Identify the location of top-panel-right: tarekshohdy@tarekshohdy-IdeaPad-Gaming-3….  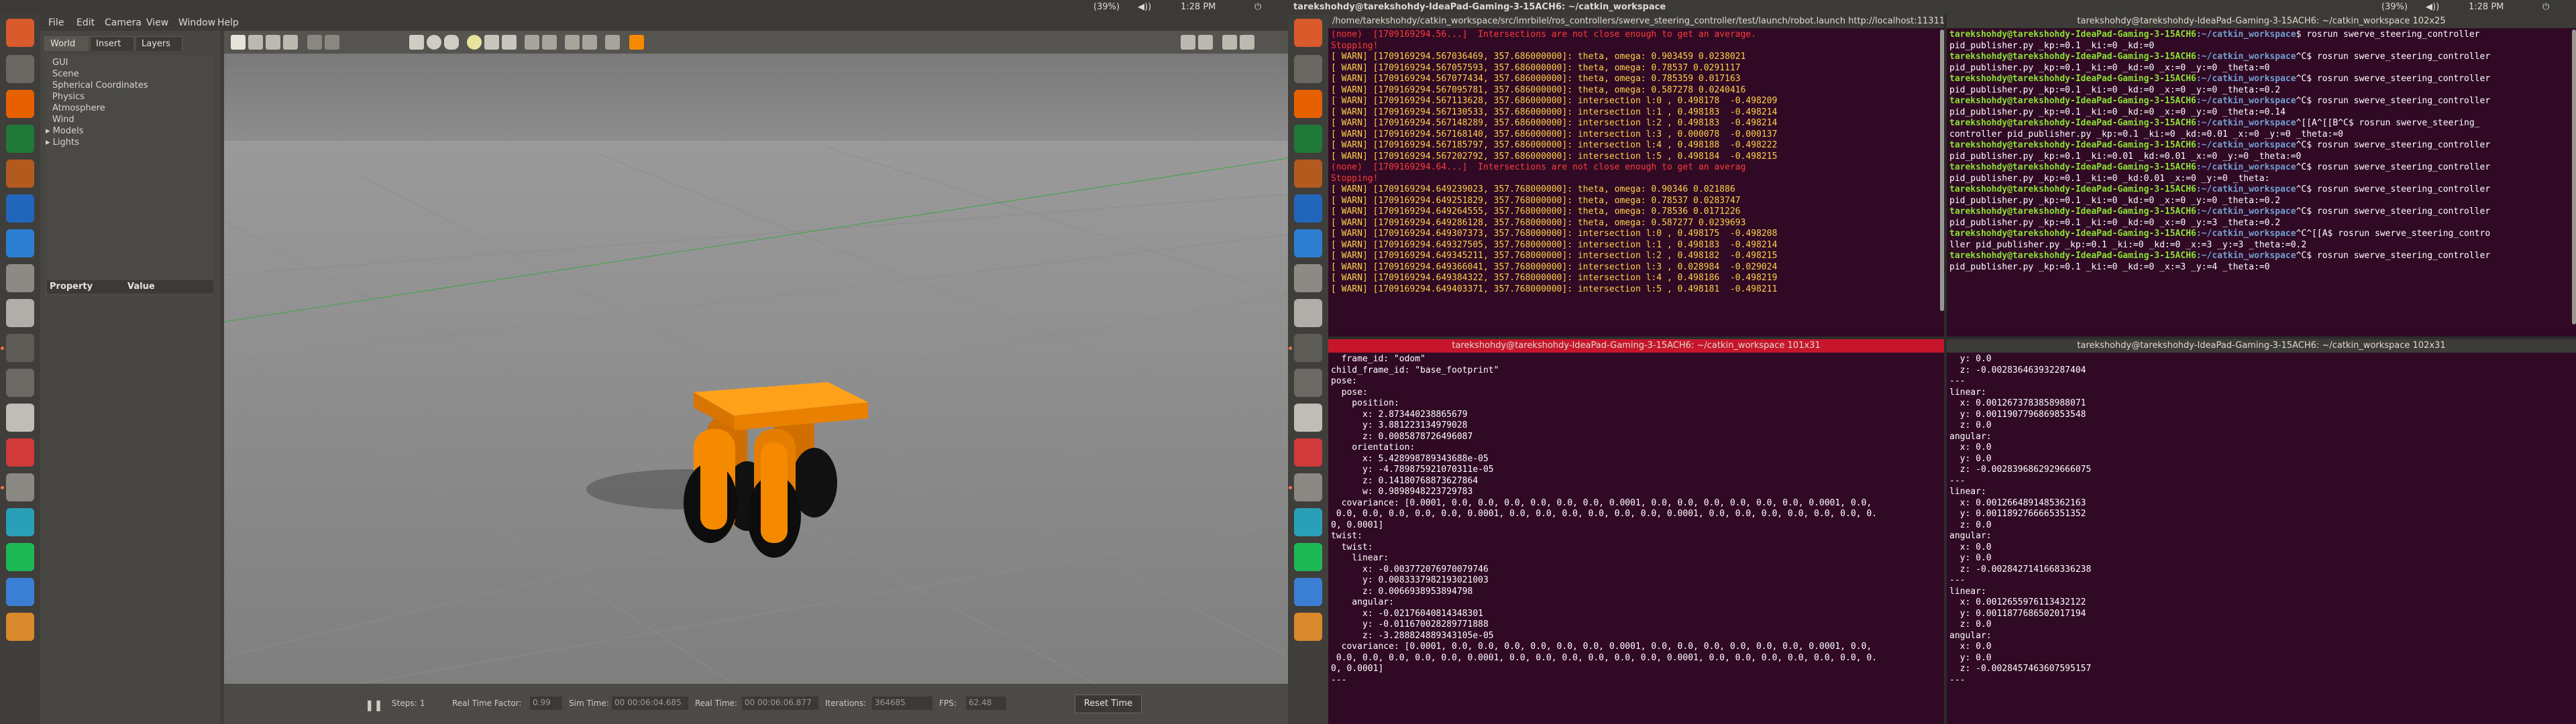
(1932, 7).